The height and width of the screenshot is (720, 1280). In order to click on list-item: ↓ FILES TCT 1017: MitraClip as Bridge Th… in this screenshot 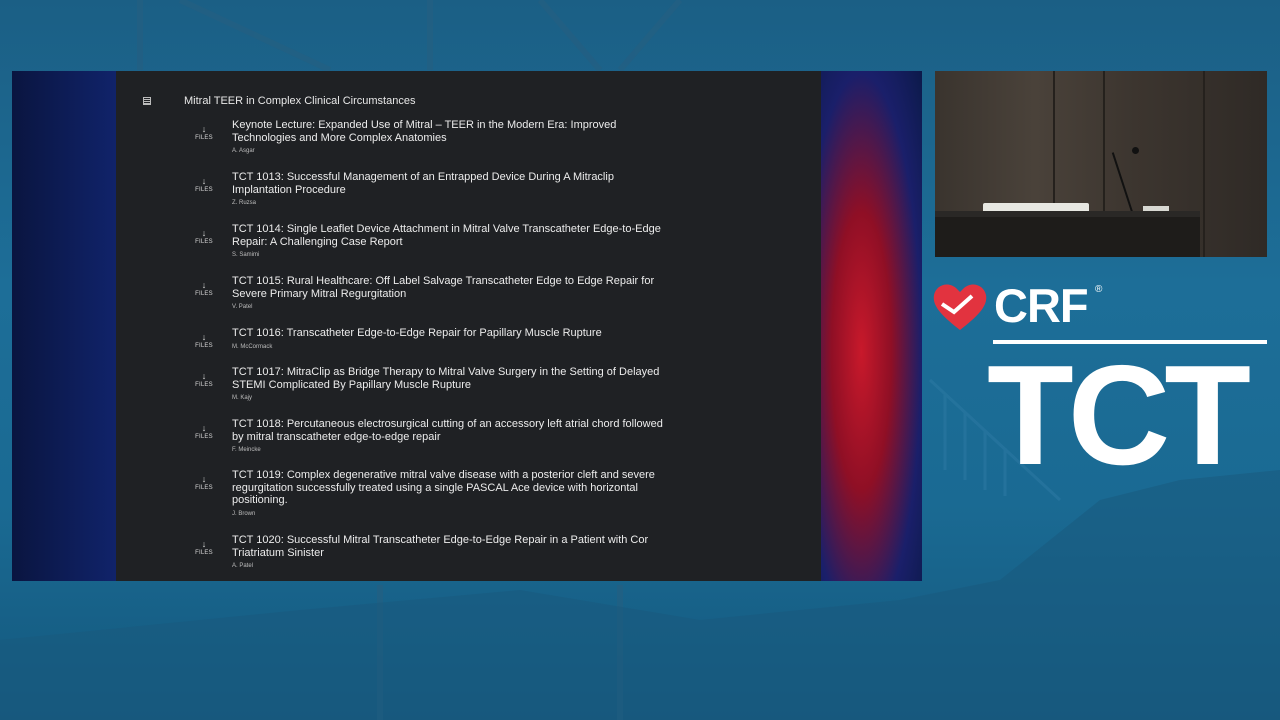, I will do `click(431, 383)`.